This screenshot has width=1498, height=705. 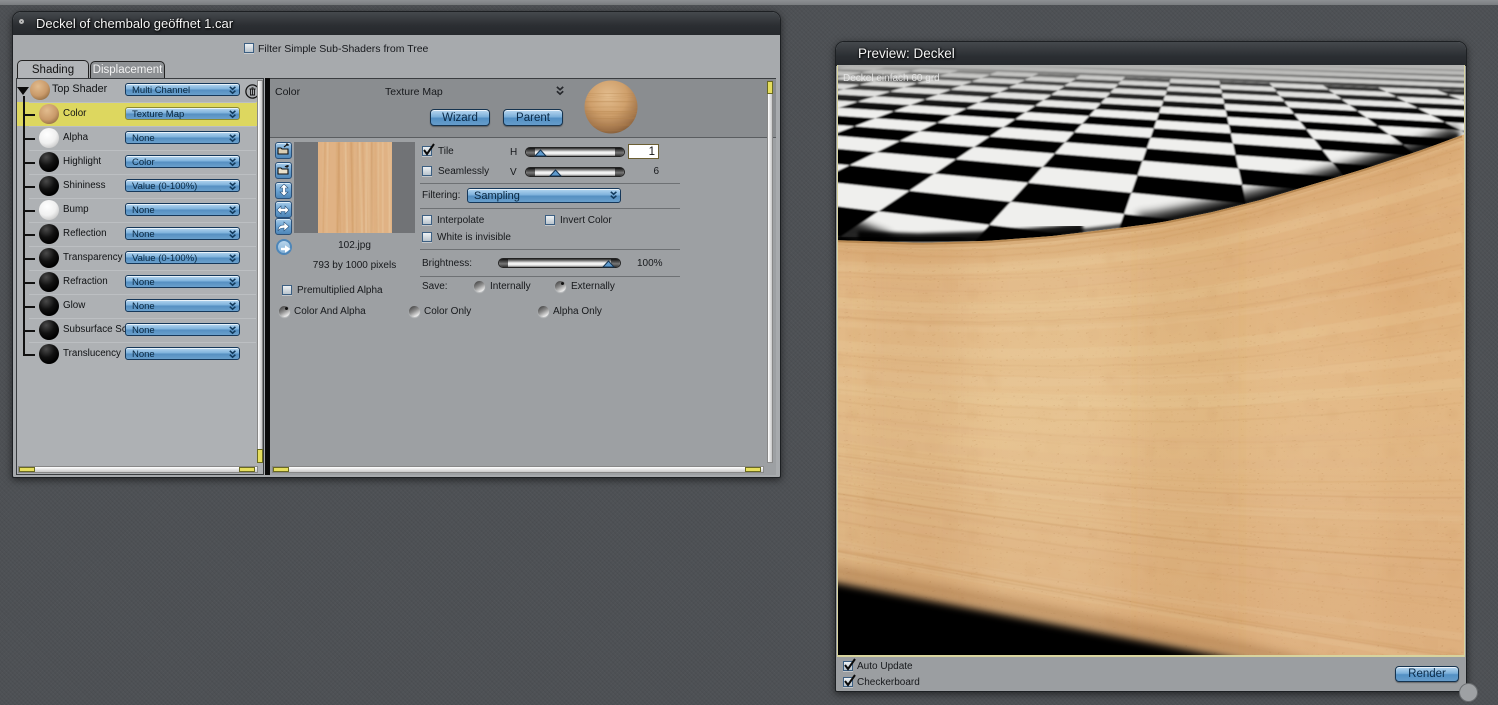 I want to click on svg-text: Deckel einfach 60 grd, so click(x=891, y=78).